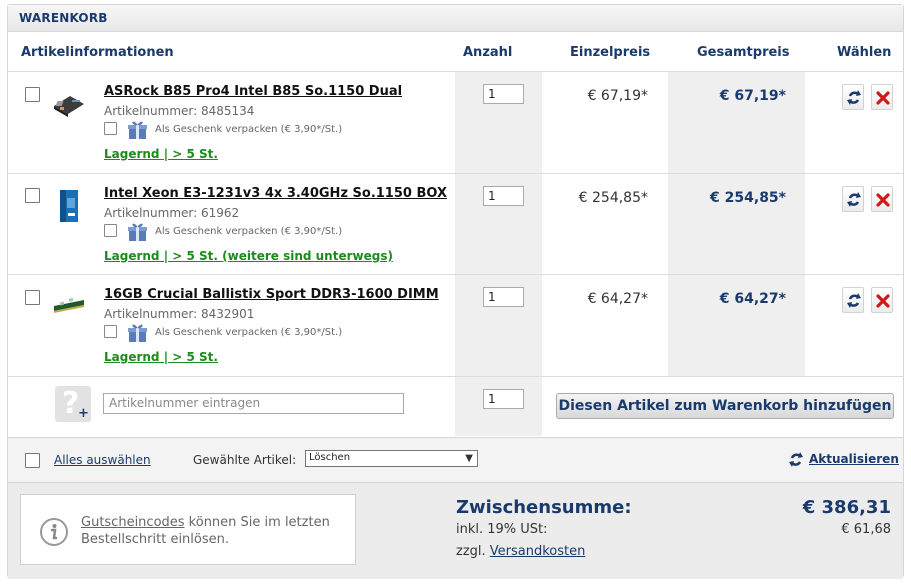 This screenshot has width=911, height=587. I want to click on update-cart-link: Aktualisieren, so click(854, 459).